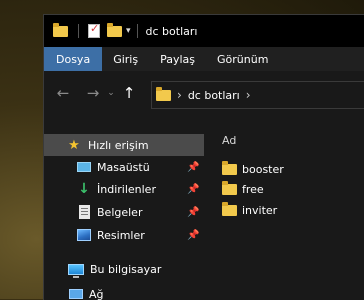 Image resolution: width=364 pixels, height=300 pixels. I want to click on sidebar-item-this-pc: Bu bilgisayar, so click(124, 269).